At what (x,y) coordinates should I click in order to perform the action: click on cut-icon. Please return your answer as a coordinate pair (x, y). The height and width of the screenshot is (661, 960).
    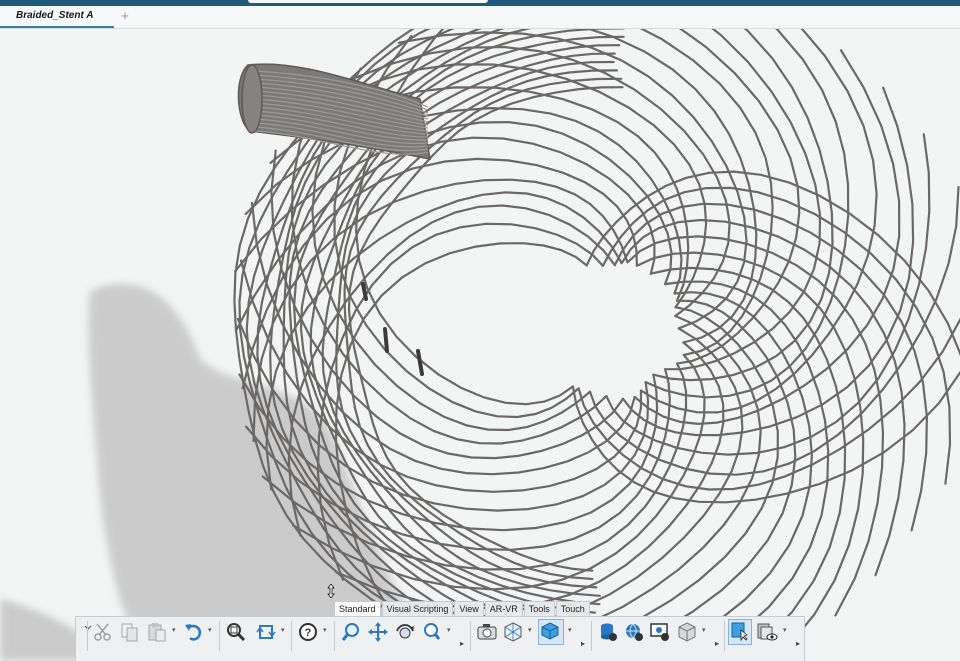
    Looking at the image, I should click on (103, 632).